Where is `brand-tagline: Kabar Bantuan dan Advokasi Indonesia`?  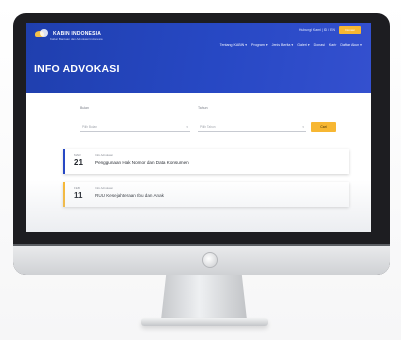
brand-tagline: Kabar Bantuan dan Advokasi Indonesia is located at coordinates (76, 39).